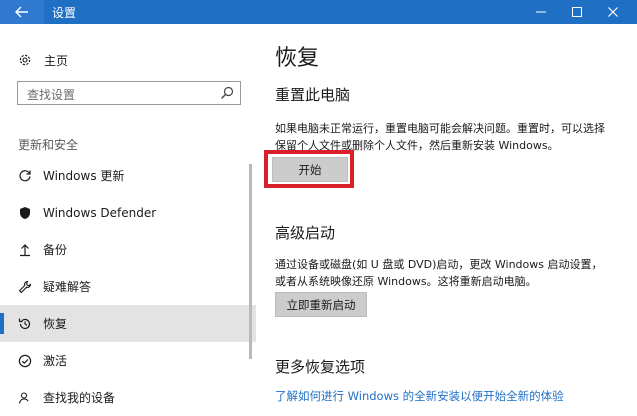  I want to click on minimize-icon, so click(541, 12).